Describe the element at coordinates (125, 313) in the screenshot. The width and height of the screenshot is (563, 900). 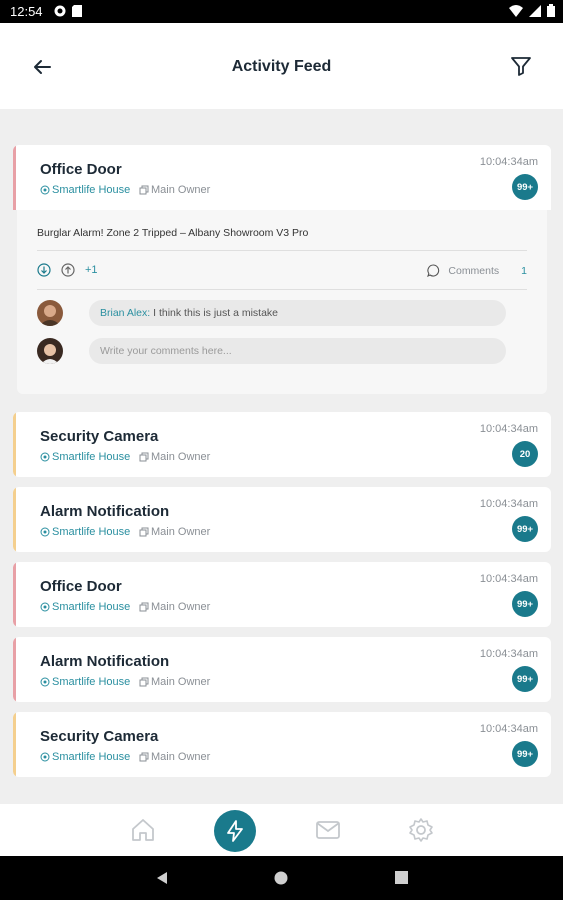
I see `comment-author: Brian Alex:` at that location.